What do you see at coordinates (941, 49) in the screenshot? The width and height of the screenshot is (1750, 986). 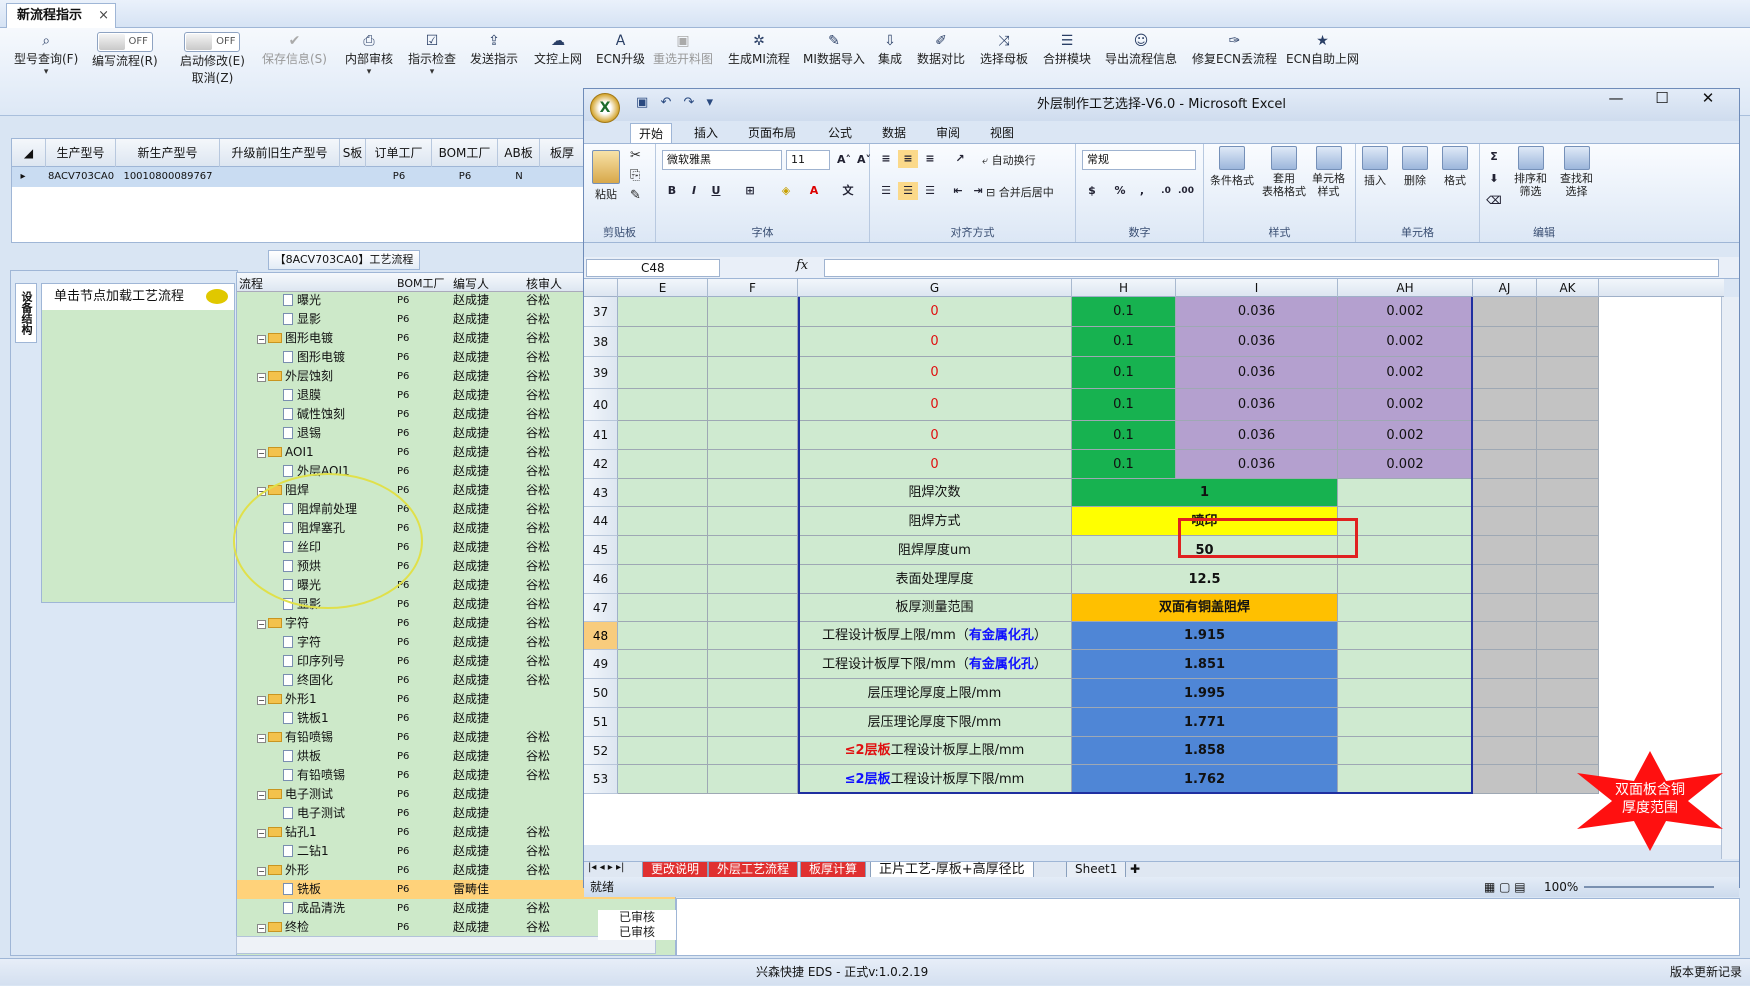 I see `data-compare-button: ✐ 数据对比` at bounding box center [941, 49].